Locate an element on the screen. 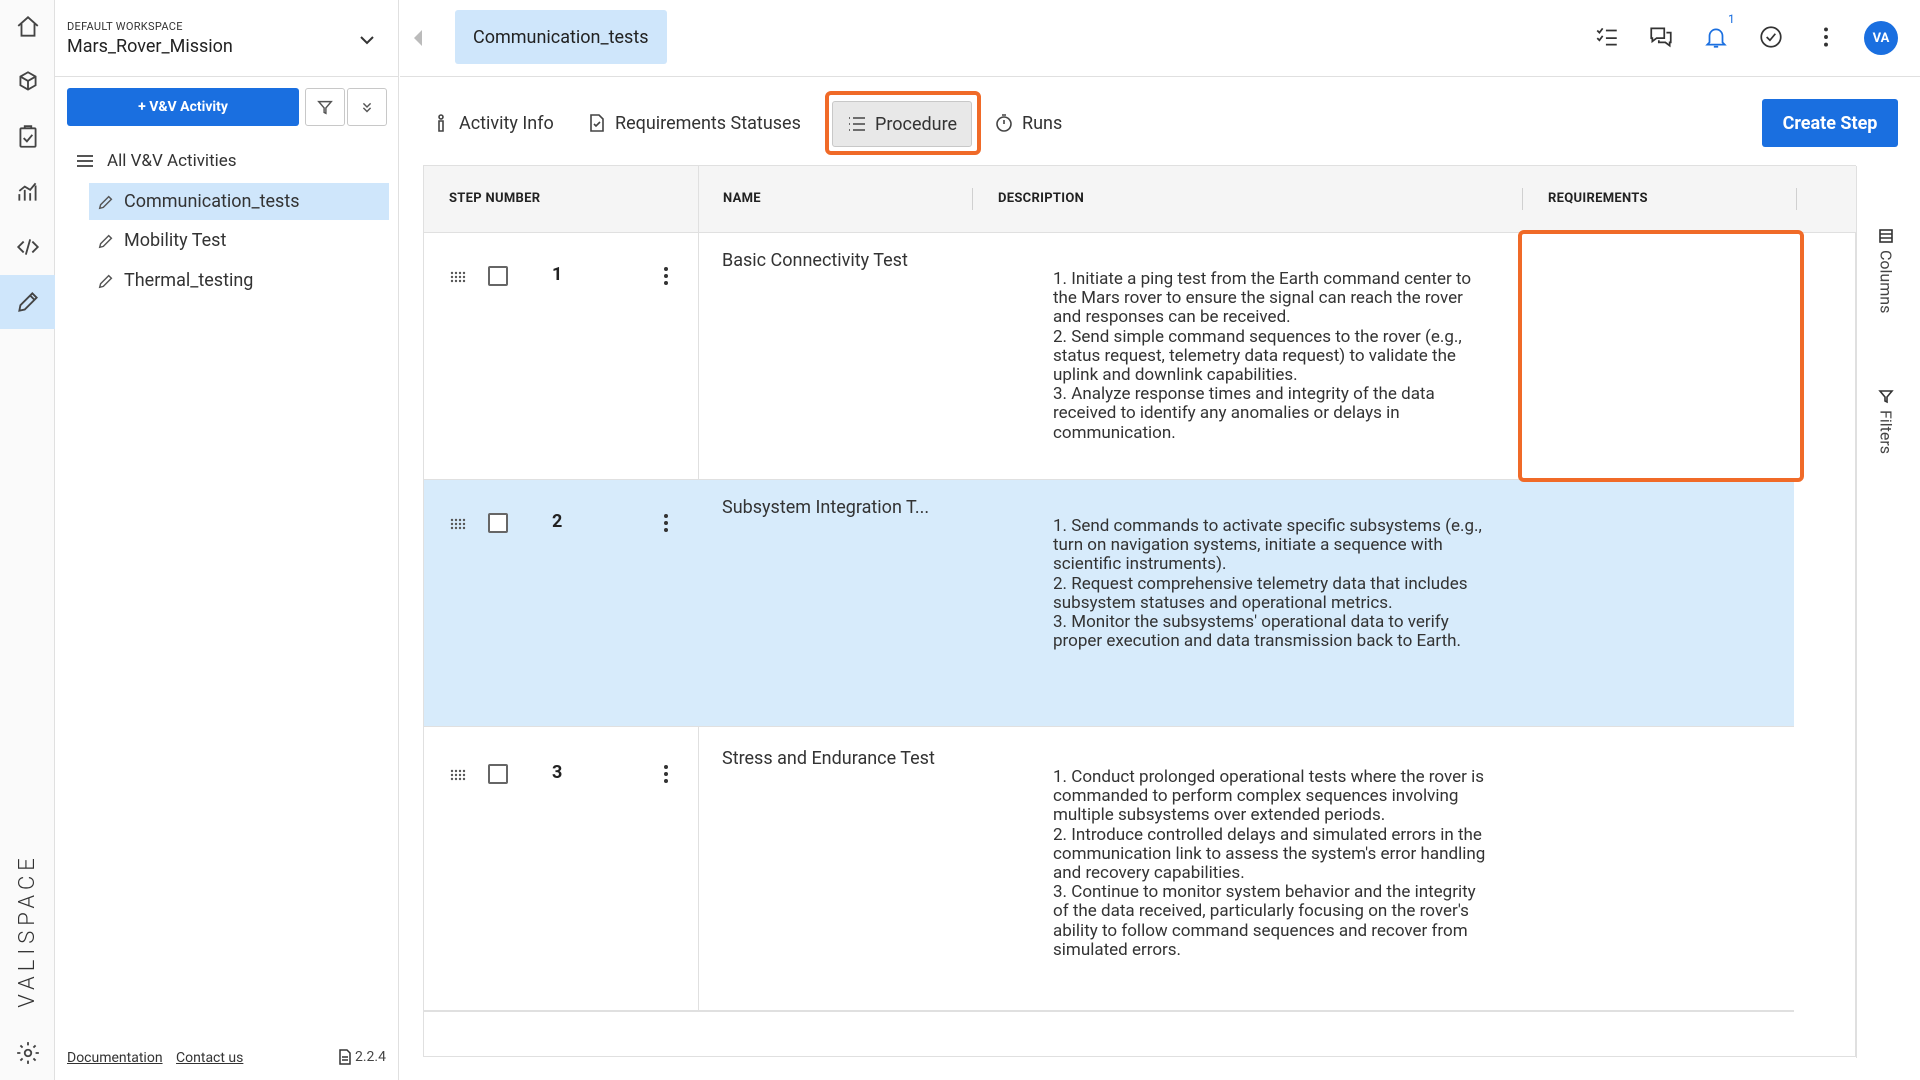 The width and height of the screenshot is (1920, 1080). tab-label: Activity Info is located at coordinates (506, 123).